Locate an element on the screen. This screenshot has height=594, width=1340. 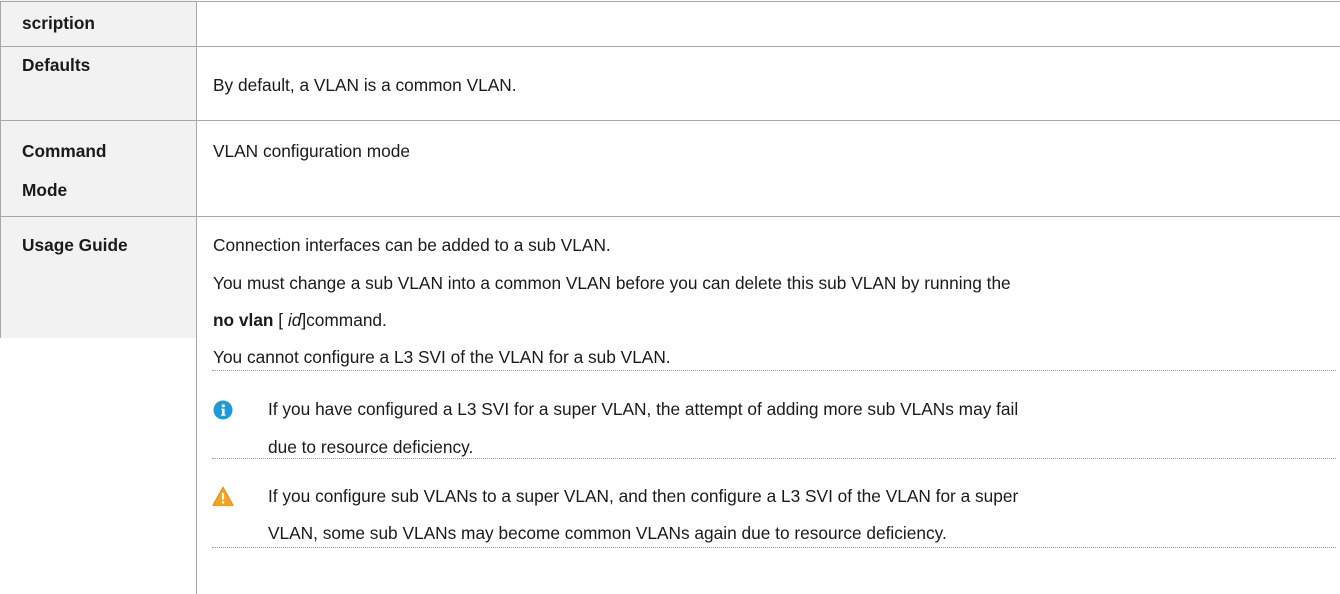
row-label-defaults: Defaults is located at coordinates (56, 65).